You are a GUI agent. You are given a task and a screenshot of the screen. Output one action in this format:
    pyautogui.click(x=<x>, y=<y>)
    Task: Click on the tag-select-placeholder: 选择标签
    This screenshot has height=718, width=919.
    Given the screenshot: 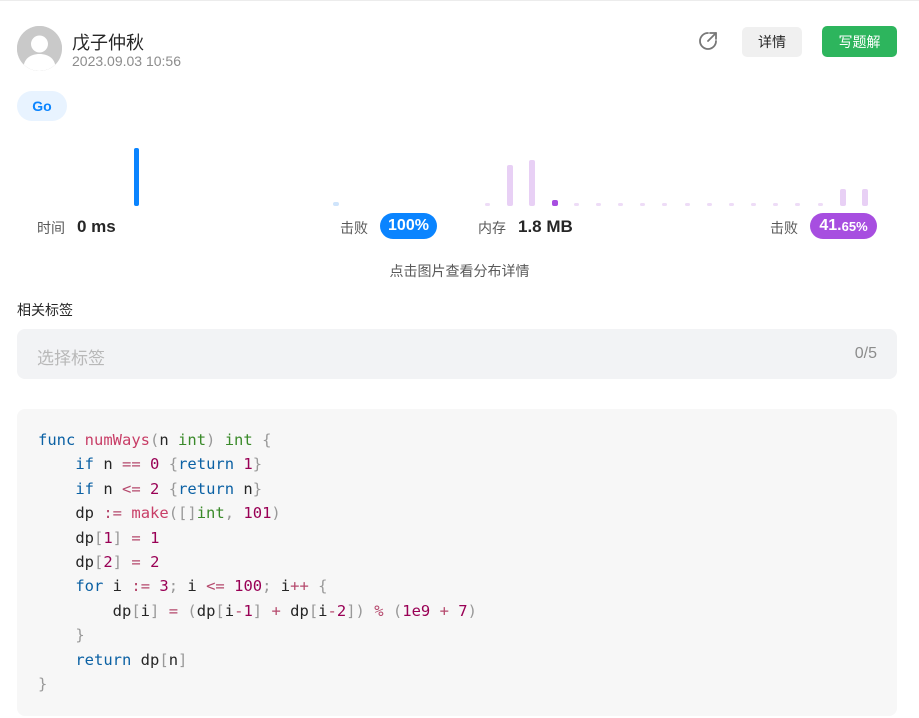 What is the action you would take?
    pyautogui.click(x=71, y=358)
    